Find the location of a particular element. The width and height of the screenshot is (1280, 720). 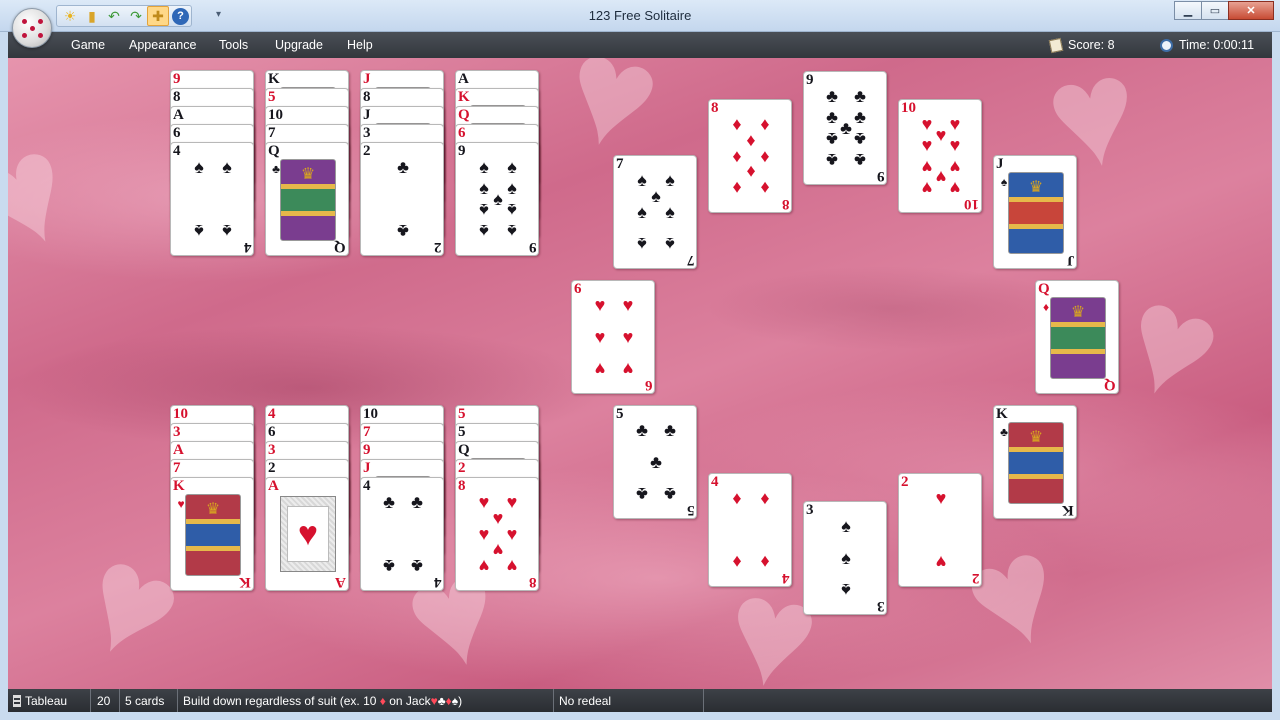

background-heart-icon: ♥ is located at coordinates (1172, 343).